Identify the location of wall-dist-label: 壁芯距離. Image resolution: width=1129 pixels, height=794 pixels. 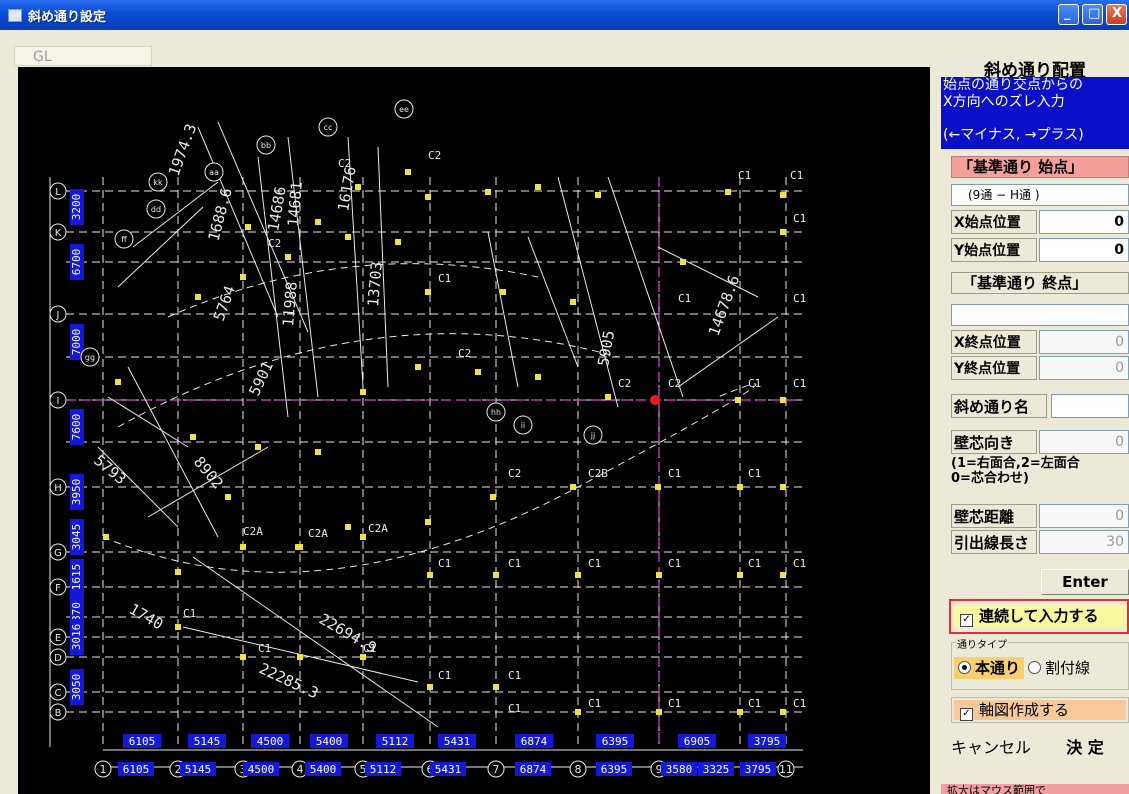
(994, 516).